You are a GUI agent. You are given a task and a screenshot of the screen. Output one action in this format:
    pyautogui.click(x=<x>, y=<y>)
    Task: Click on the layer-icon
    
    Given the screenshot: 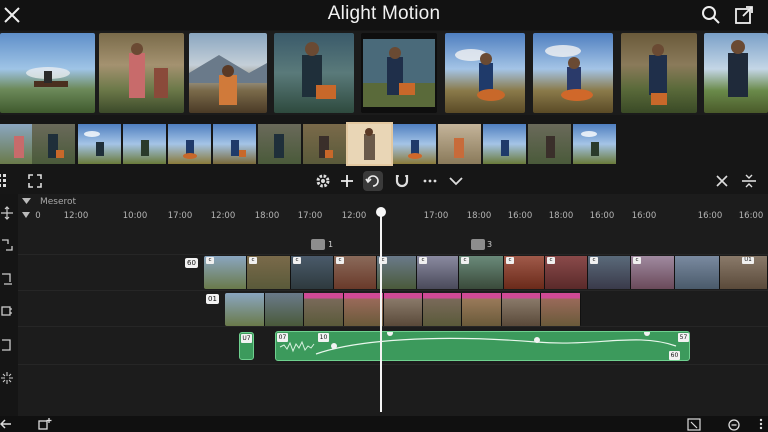 What is the action you would take?
    pyautogui.click(x=7, y=279)
    